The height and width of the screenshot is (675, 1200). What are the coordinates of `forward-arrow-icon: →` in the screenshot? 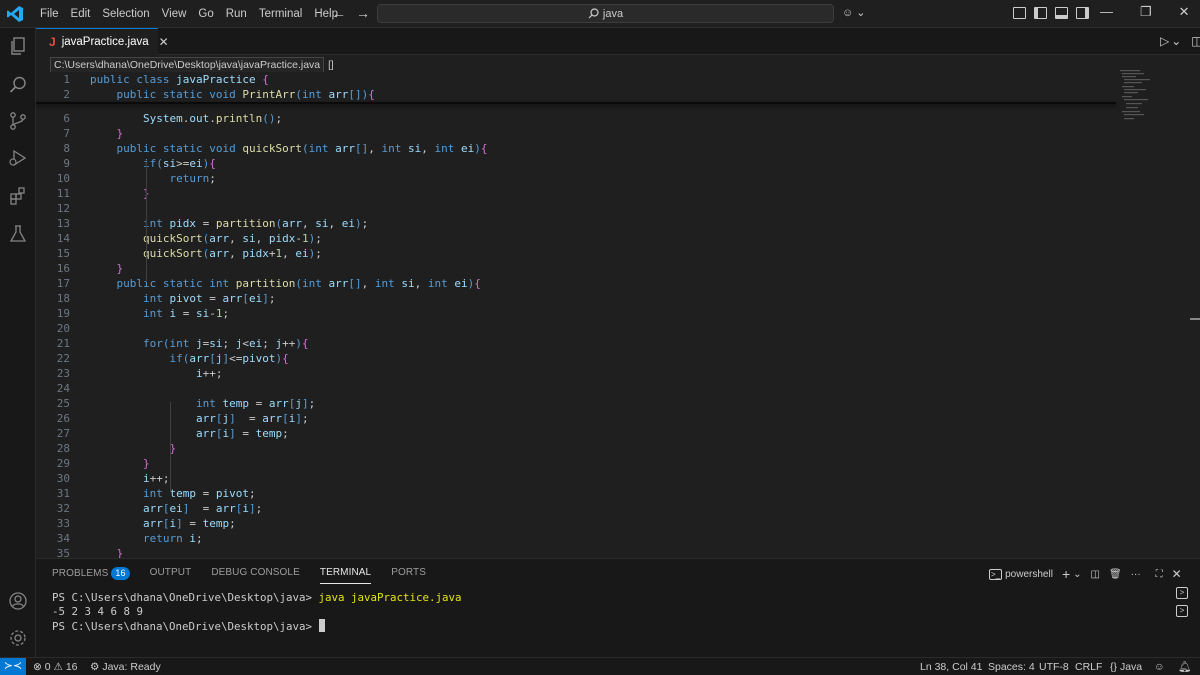 It's located at (363, 13).